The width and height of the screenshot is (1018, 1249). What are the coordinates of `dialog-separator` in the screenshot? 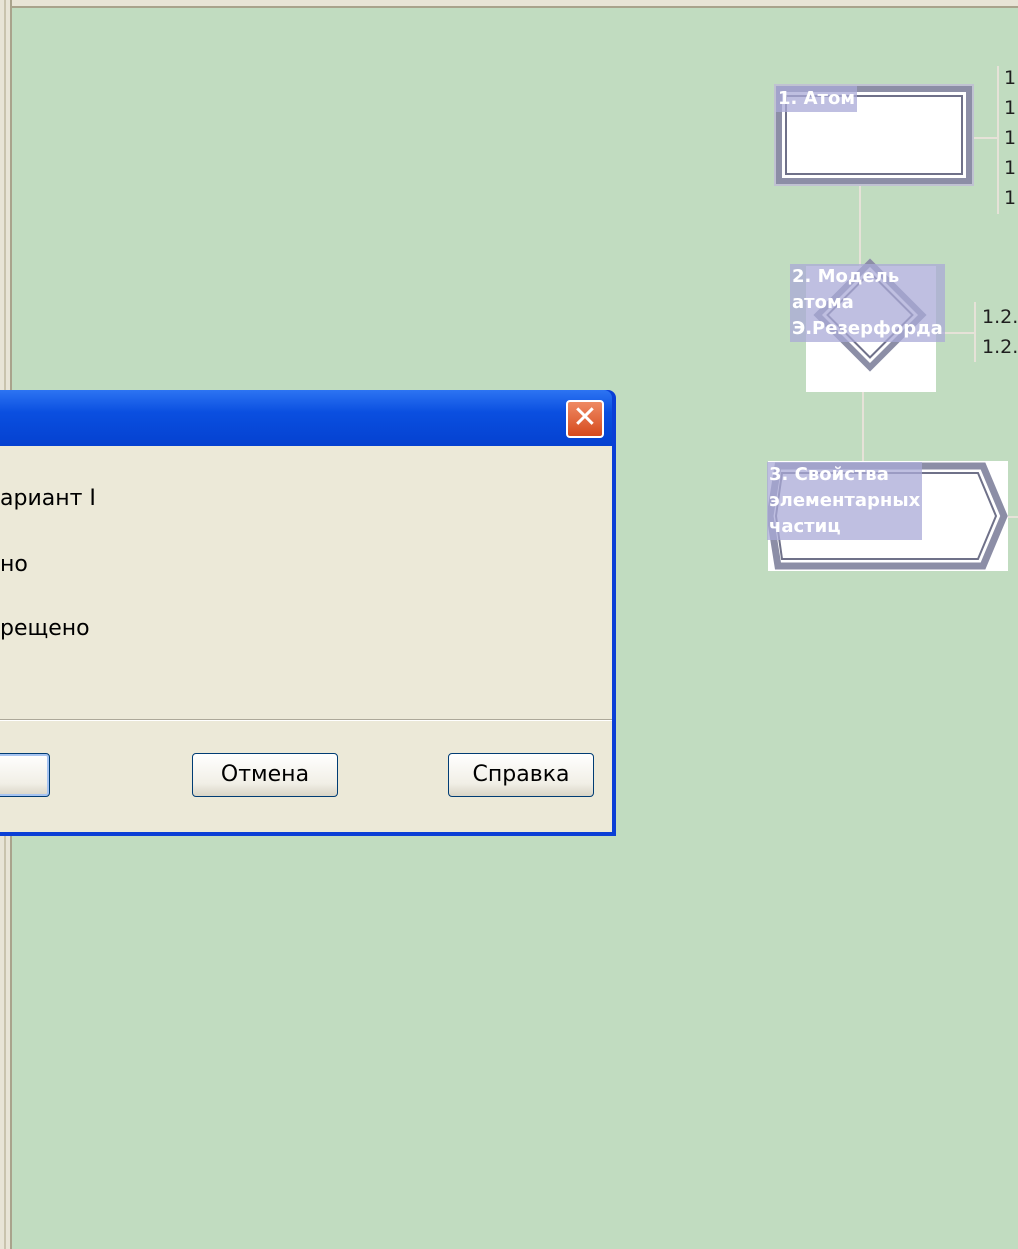 It's located at (306, 720).